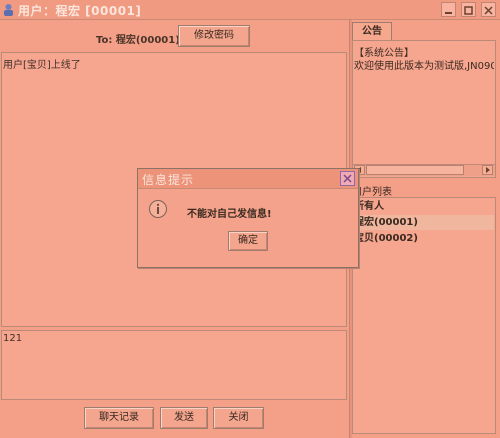  Describe the element at coordinates (229, 214) in the screenshot. I see `dialog-message: 不能对自己发信息!` at that location.